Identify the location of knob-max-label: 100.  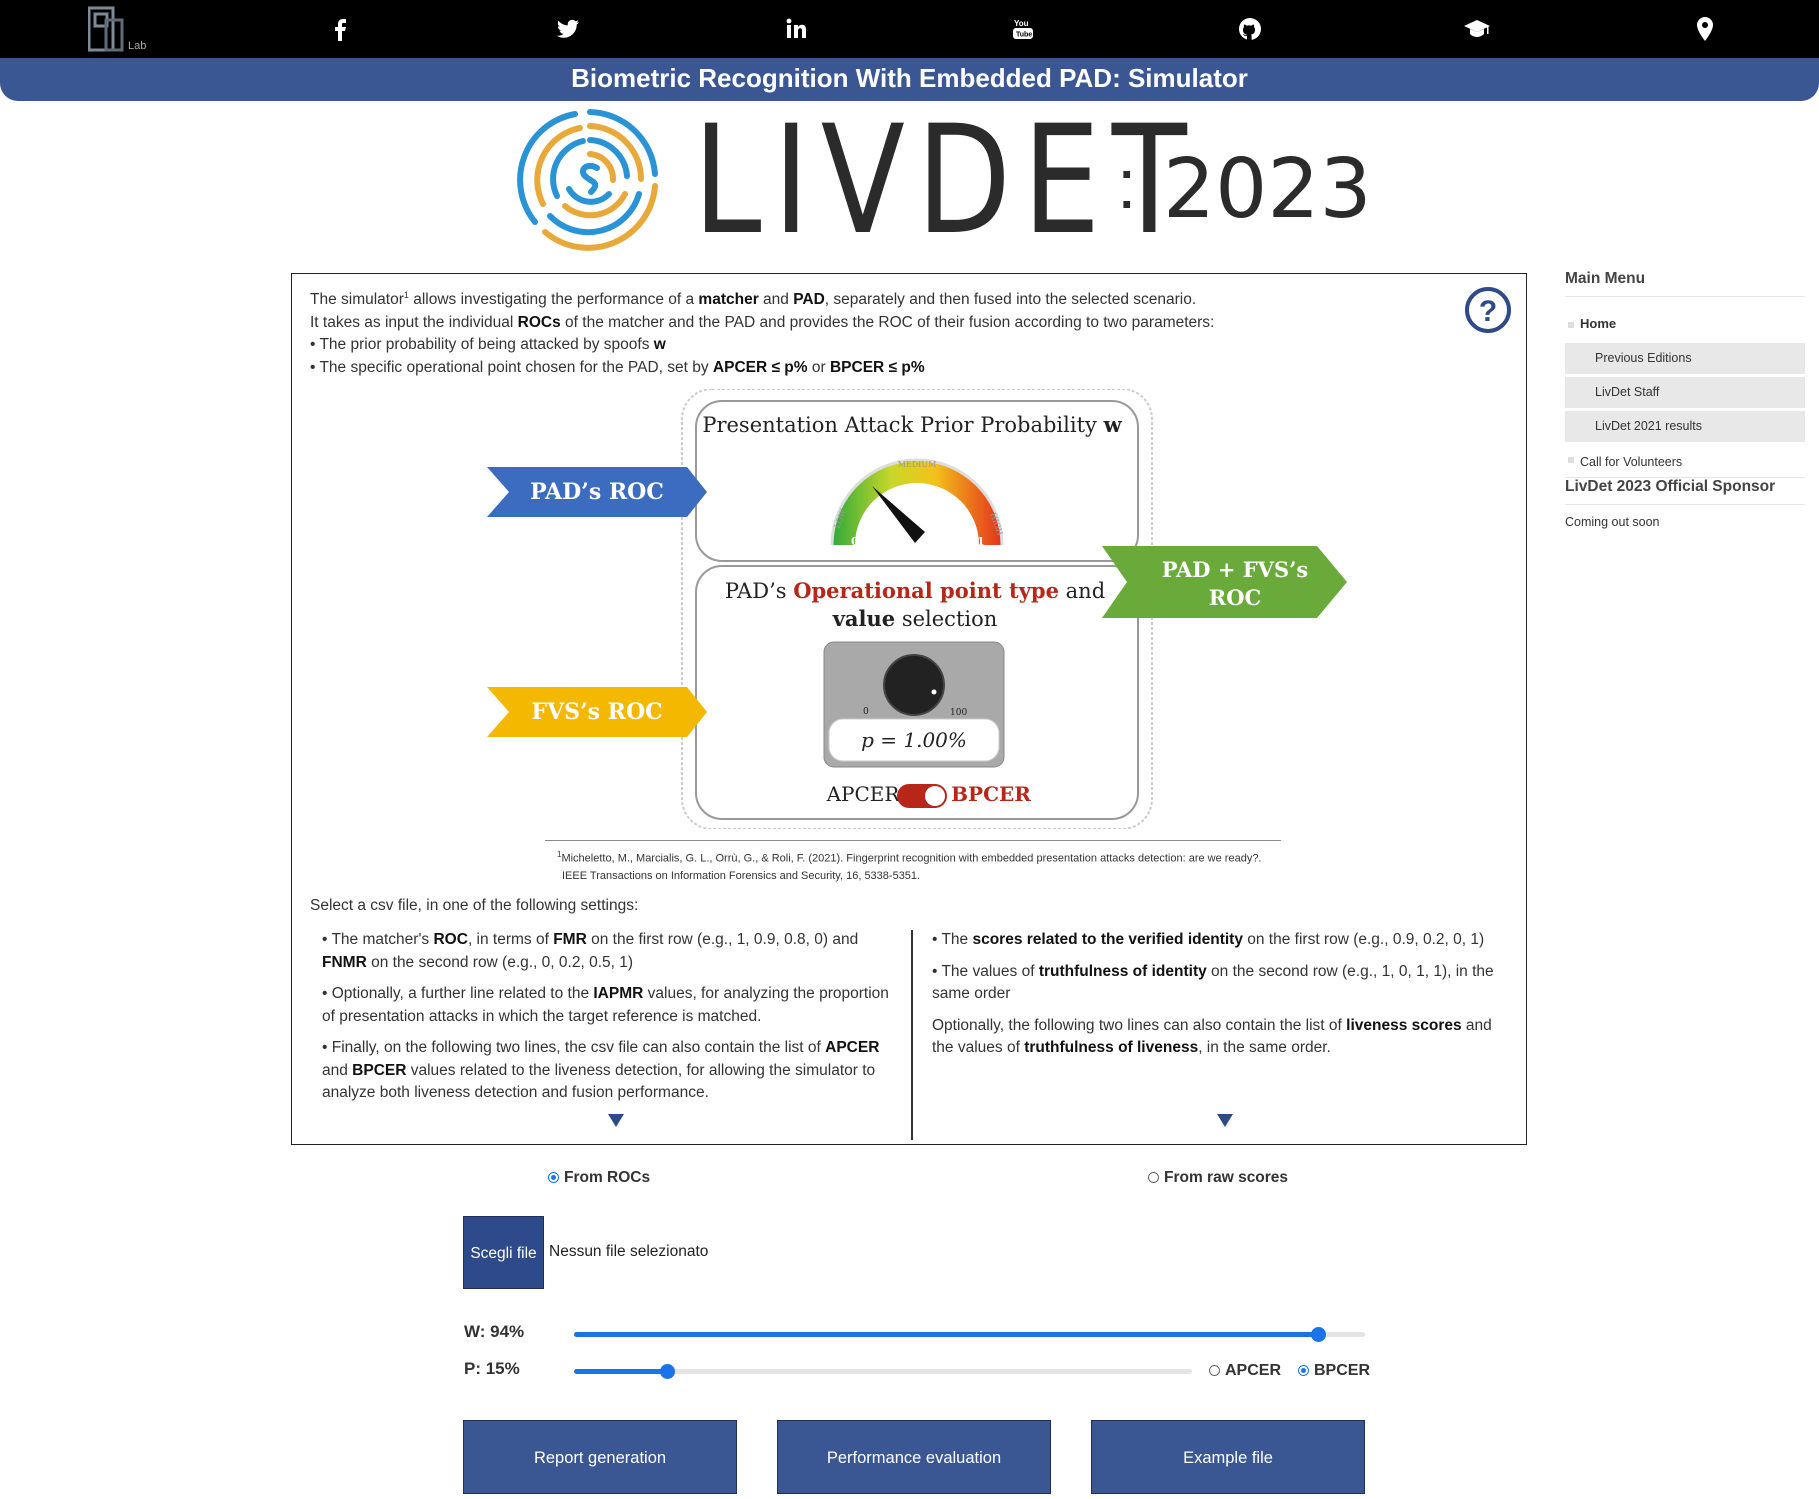
(958, 713).